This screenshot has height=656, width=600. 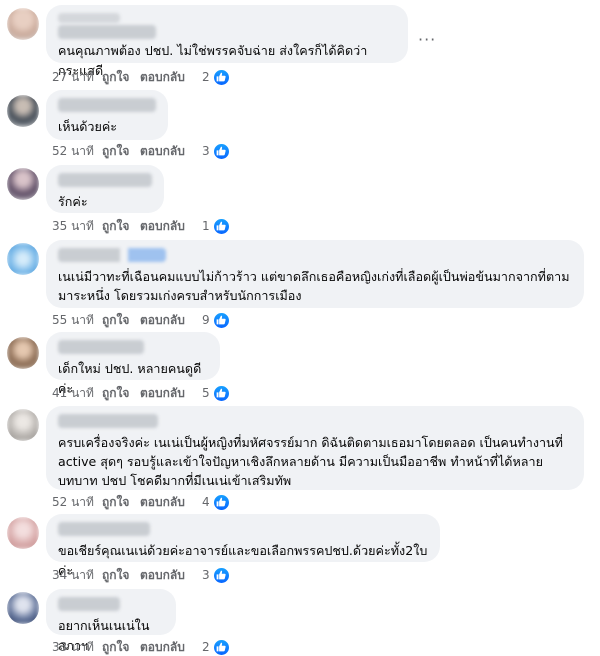 I want to click on comment-text: เห็นด้วยค่ะ, so click(x=88, y=126).